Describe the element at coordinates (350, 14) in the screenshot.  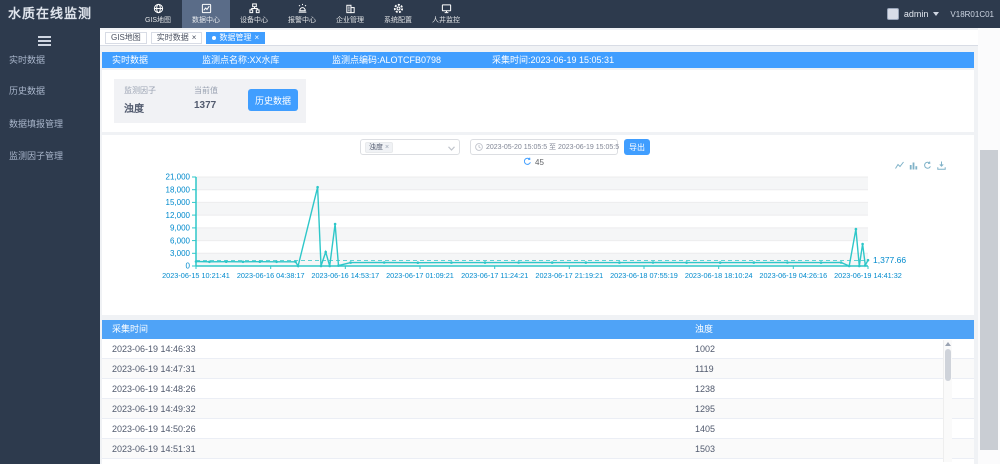
I see `nav-item-enterprise: 企业管理` at that location.